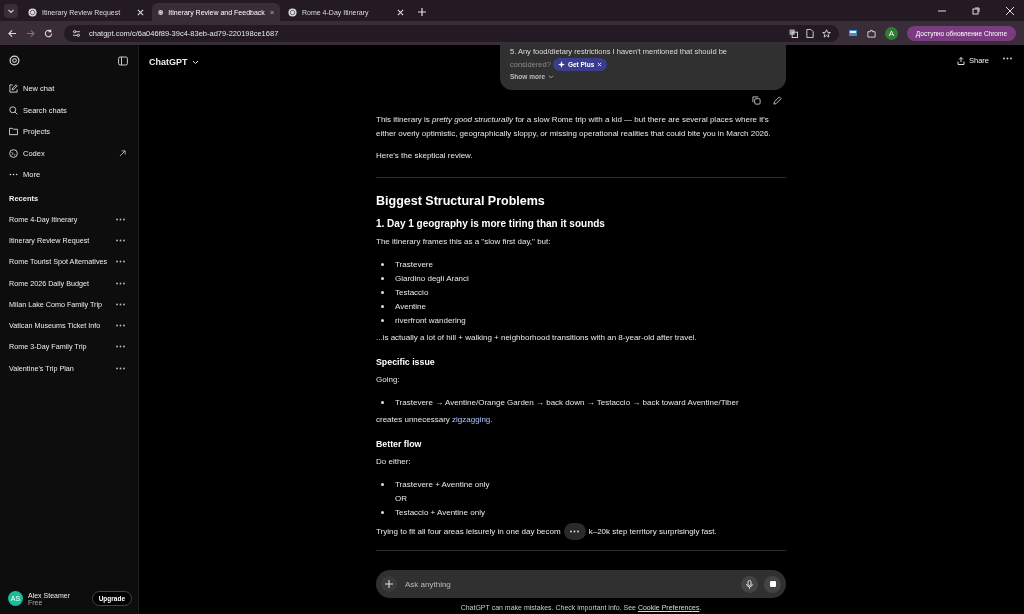  What do you see at coordinates (852, 33) in the screenshot?
I see `extension-icon` at bounding box center [852, 33].